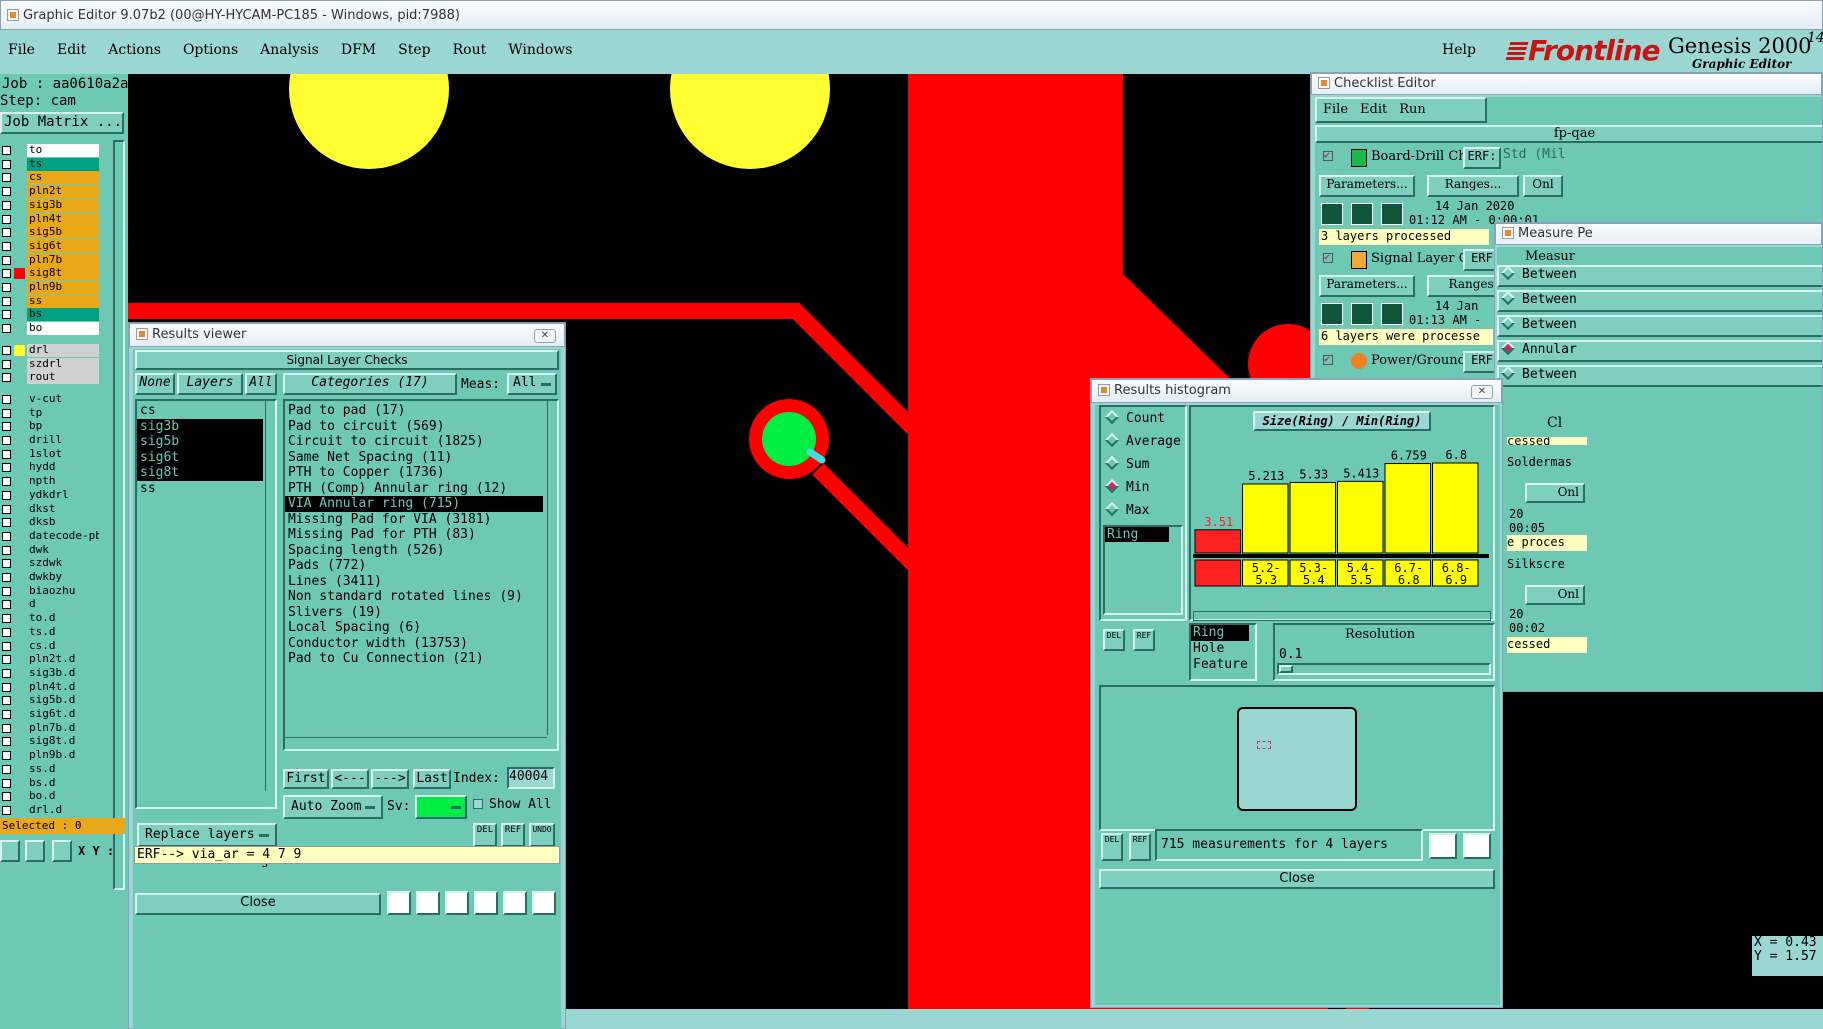 The width and height of the screenshot is (1823, 1029). Describe the element at coordinates (71, 50) in the screenshot. I see `menu-edit: Edit` at that location.